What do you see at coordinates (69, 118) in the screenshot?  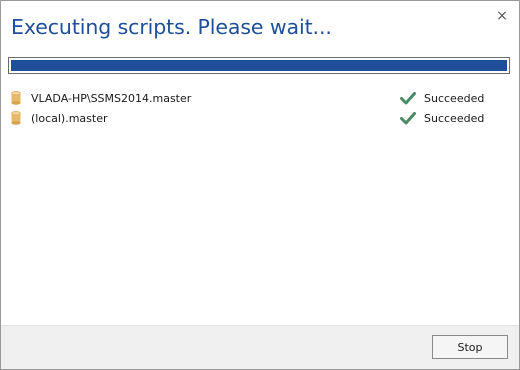 I see `database-name: (local).master` at bounding box center [69, 118].